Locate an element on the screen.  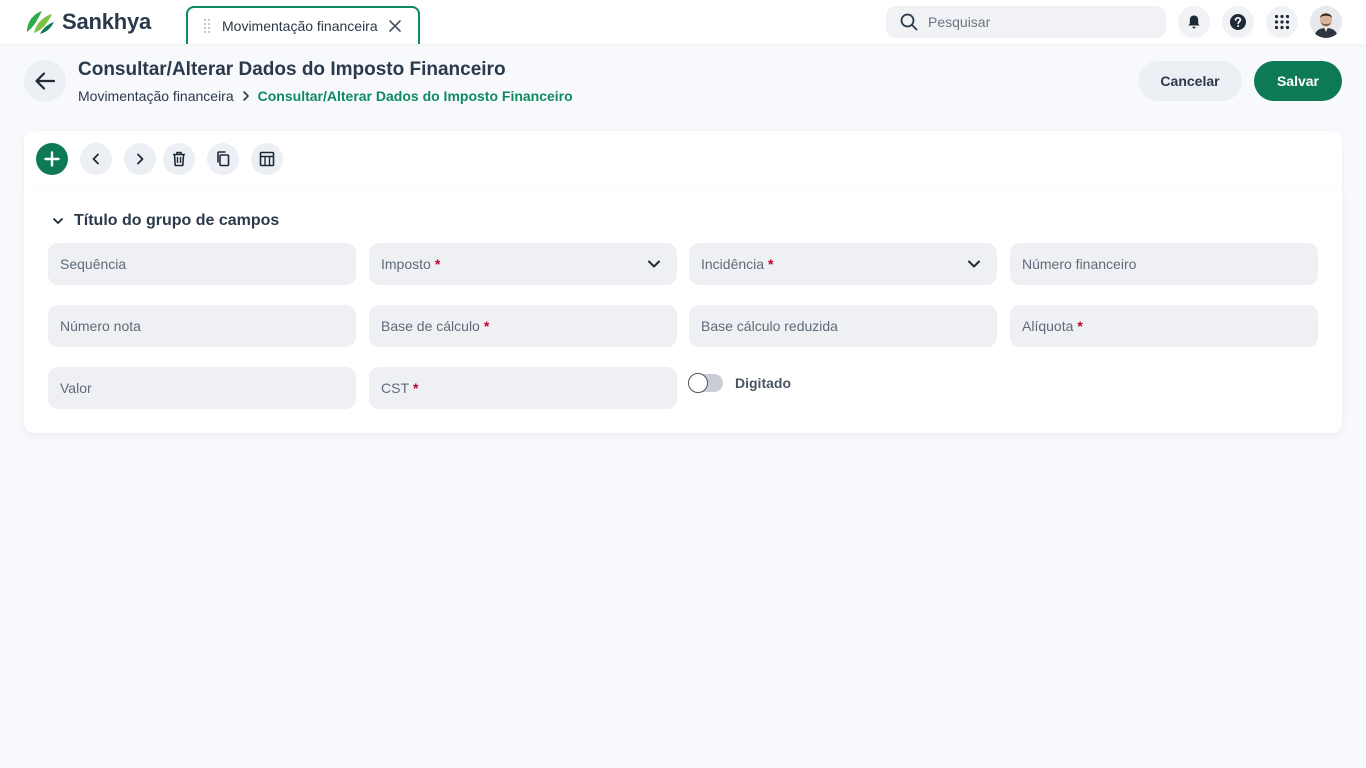
save-button: Salvar is located at coordinates (1298, 81).